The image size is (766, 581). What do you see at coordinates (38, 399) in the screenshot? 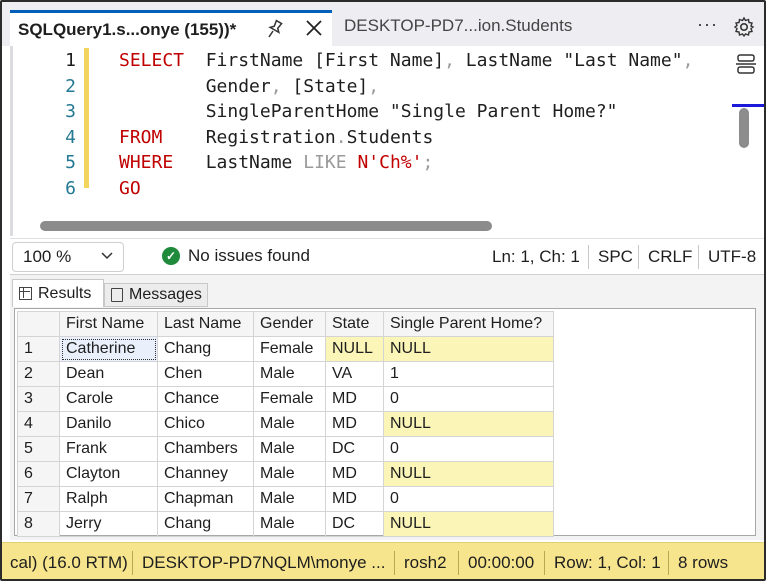
I see `row-number: 3` at bounding box center [38, 399].